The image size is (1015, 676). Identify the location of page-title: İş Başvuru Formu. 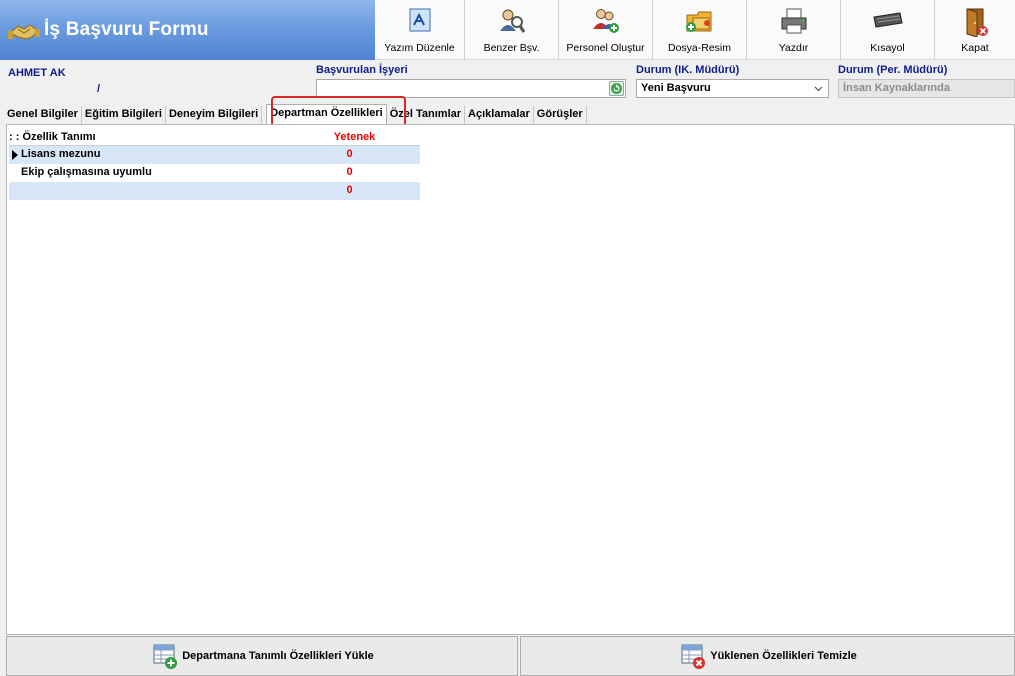
(126, 29).